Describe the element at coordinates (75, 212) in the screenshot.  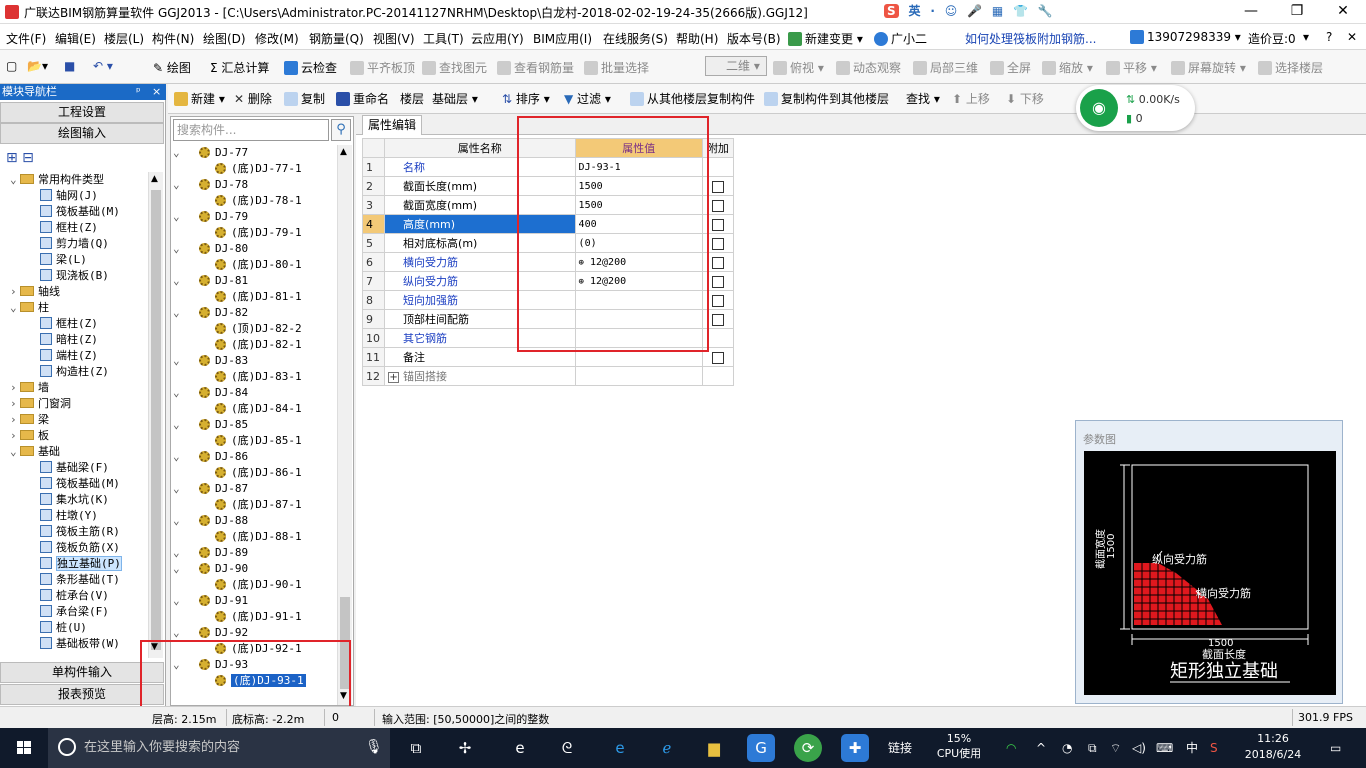
I see `tree-item: 筏板基础(M)` at that location.